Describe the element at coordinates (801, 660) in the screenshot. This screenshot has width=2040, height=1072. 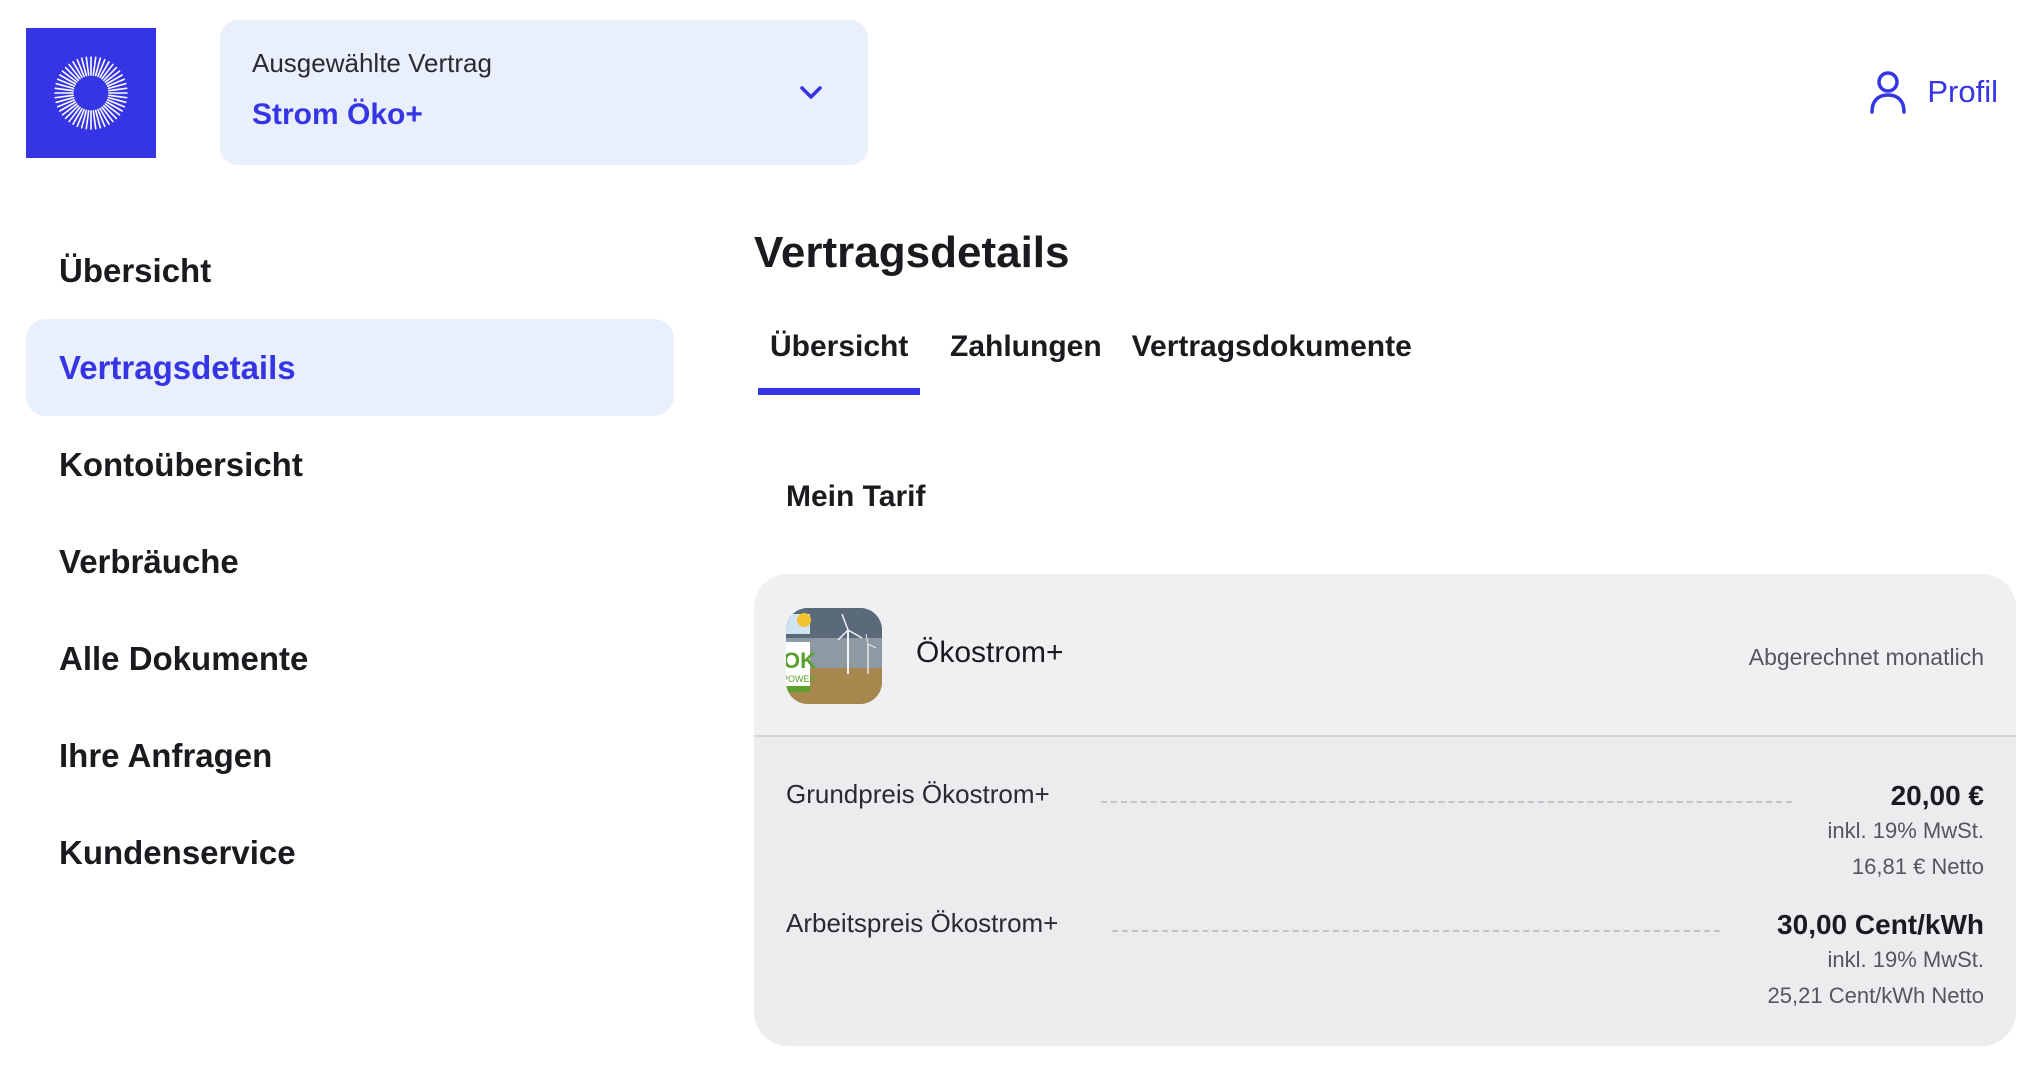
I see `thumb-badge-text: OK` at that location.